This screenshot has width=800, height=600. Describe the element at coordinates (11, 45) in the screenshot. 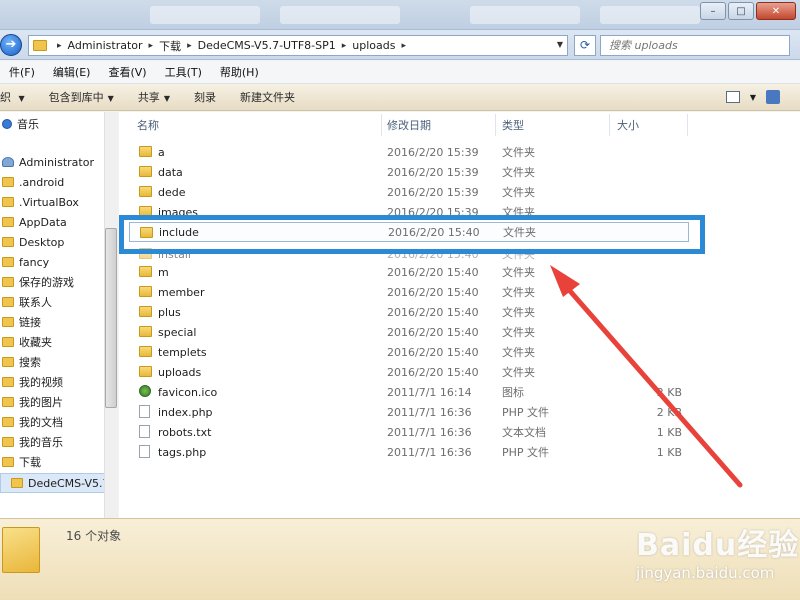

I see `back-arrow-icon: ➔` at that location.